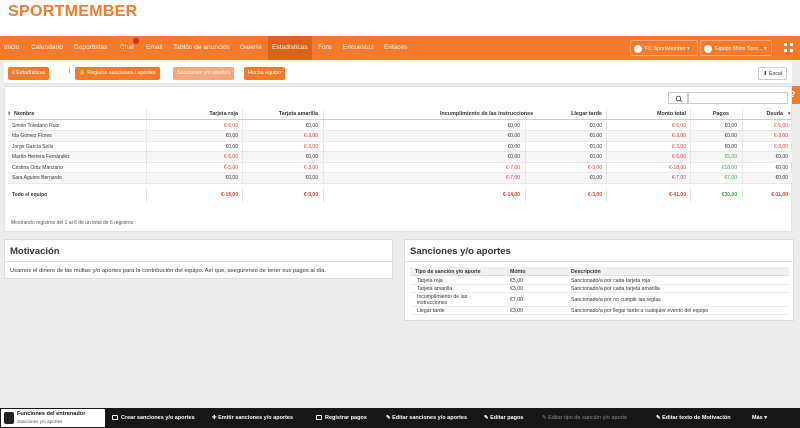 This screenshot has height=428, width=800. Describe the element at coordinates (36, 125) in the screenshot. I see `cell-name: Simón Toledano Ruiz` at that location.